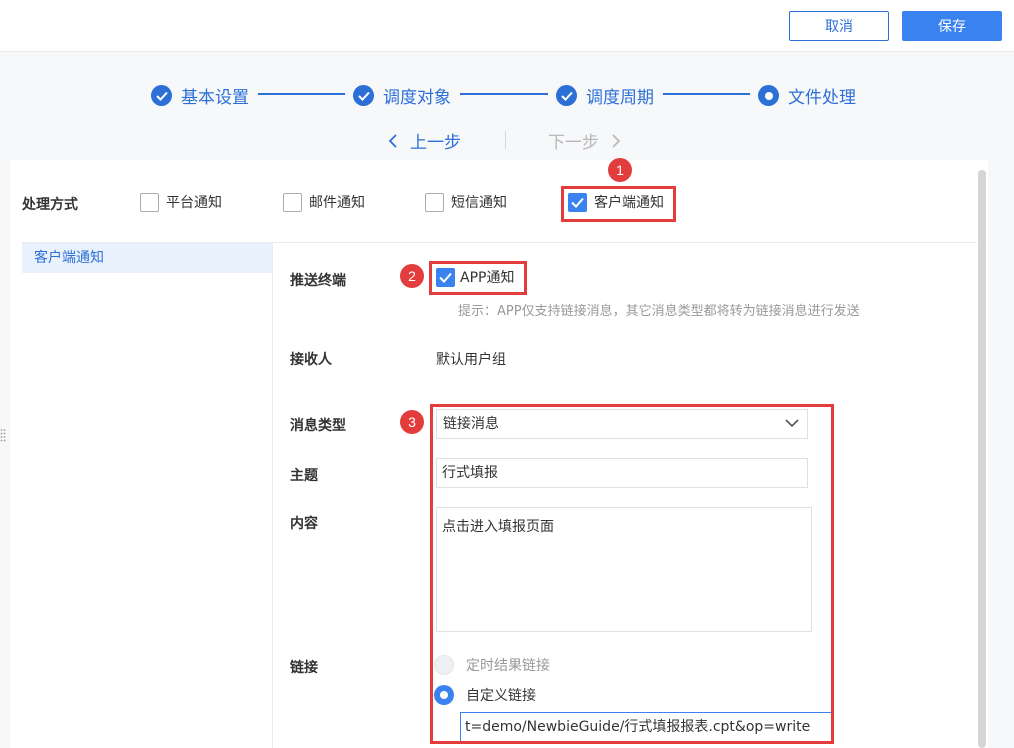  Describe the element at coordinates (792, 423) in the screenshot. I see `chevron-down-icon` at that location.